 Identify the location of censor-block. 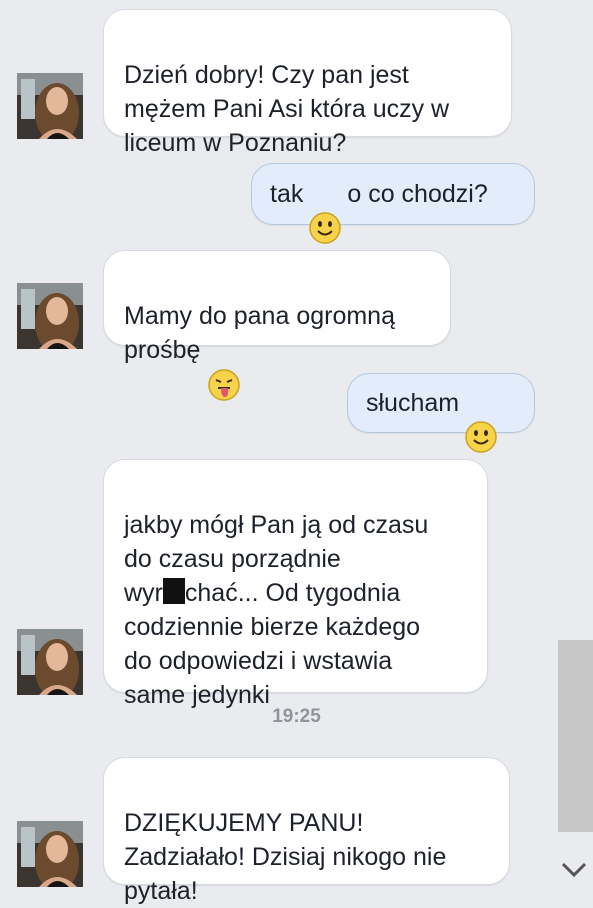
(173, 591).